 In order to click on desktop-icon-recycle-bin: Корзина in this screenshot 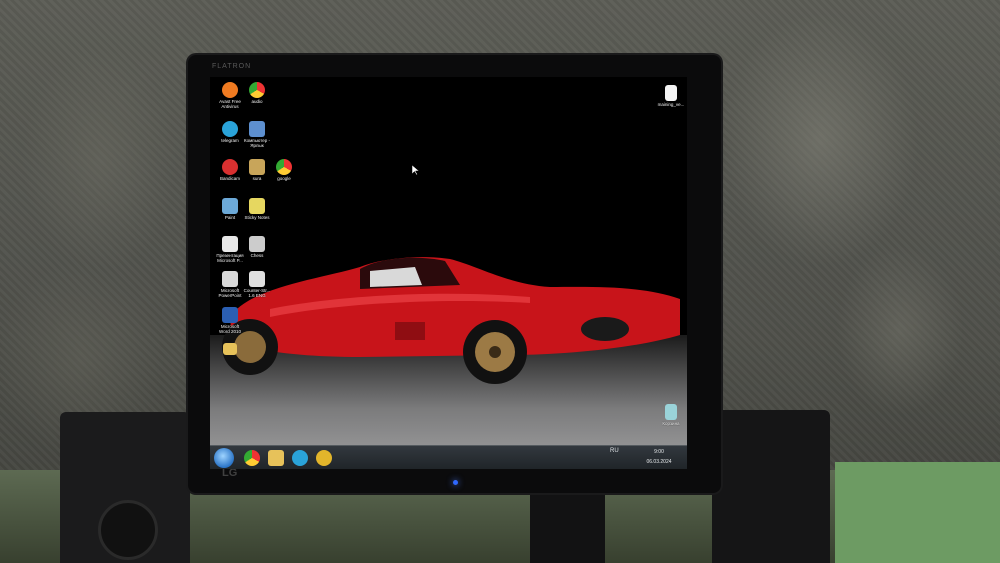, I will do `click(671, 415)`.